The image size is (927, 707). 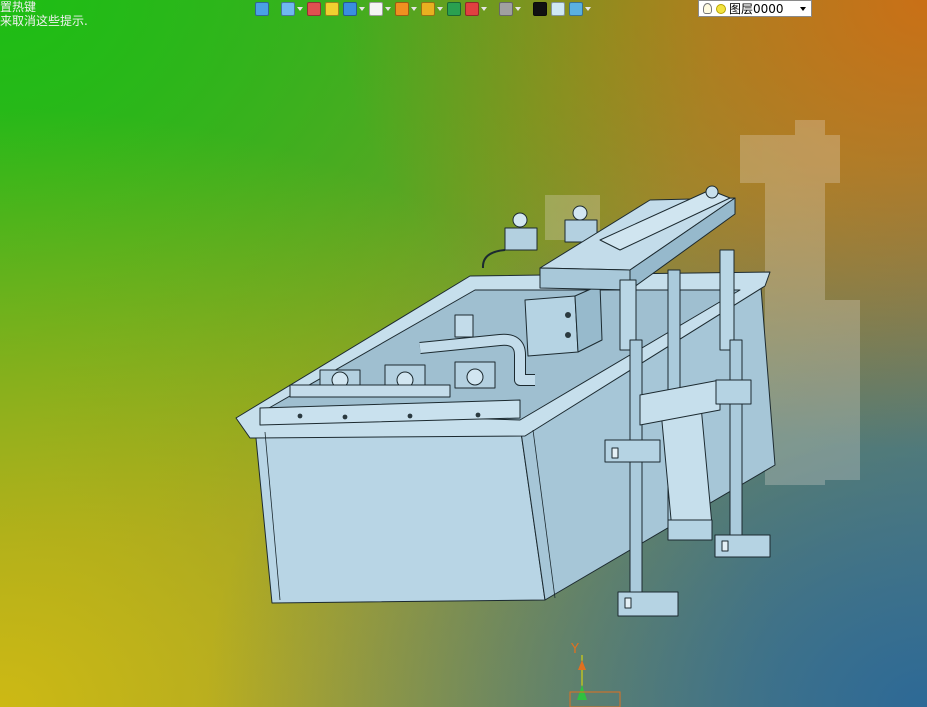 What do you see at coordinates (400, 514) in the screenshot?
I see `tank-front-face` at bounding box center [400, 514].